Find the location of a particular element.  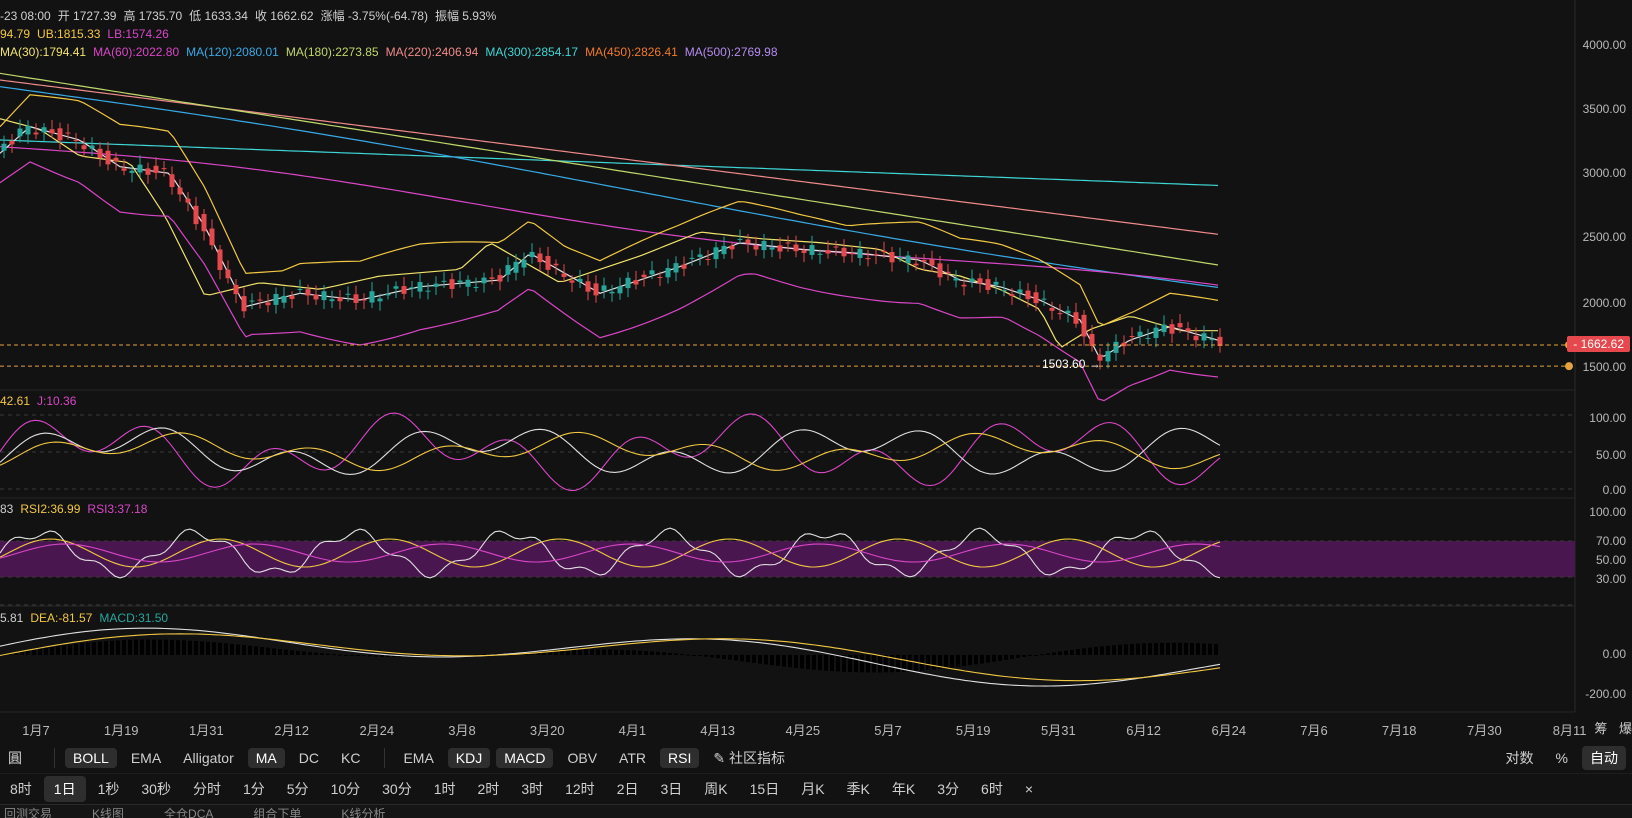

timeframe-9: 1时 is located at coordinates (445, 789).